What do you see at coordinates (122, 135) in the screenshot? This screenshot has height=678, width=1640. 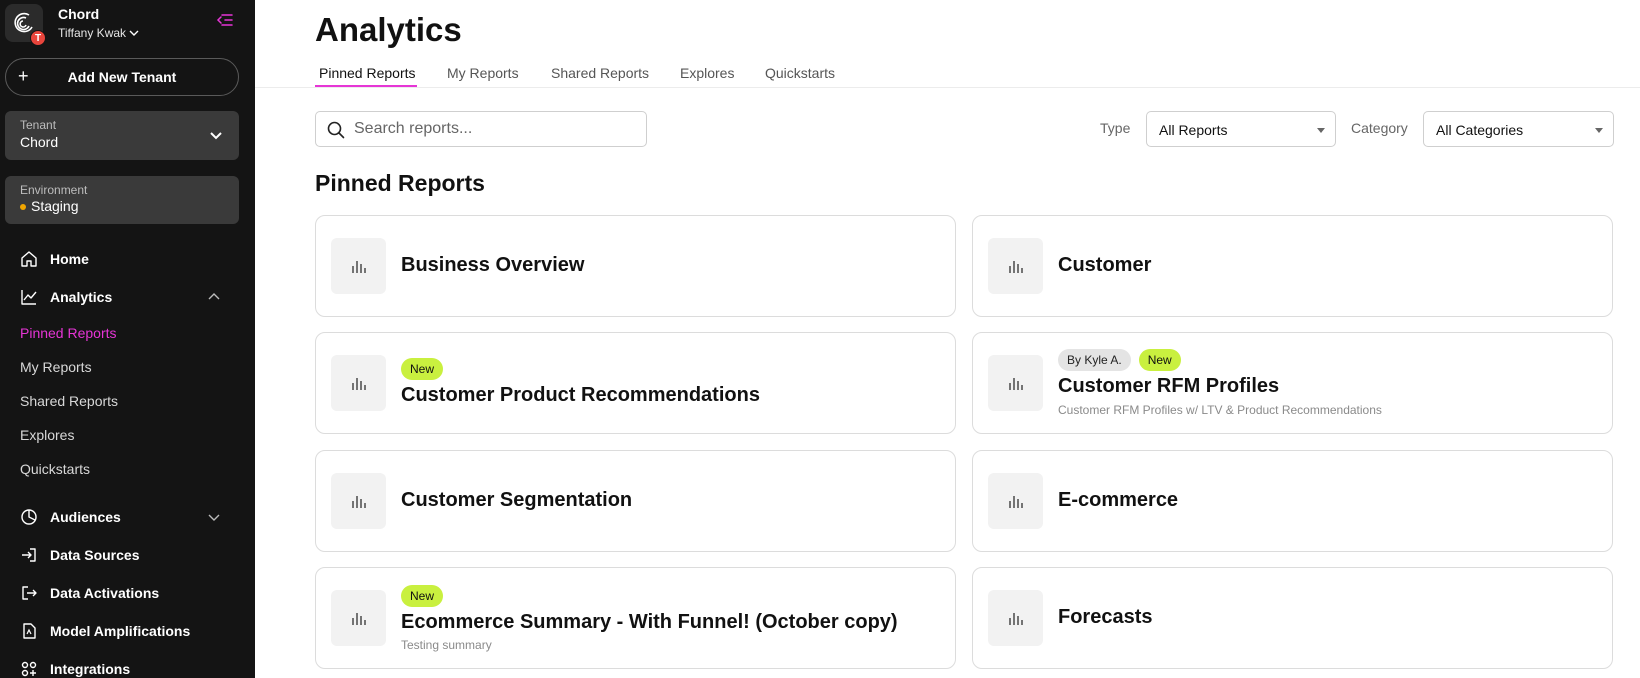 I see `tenant-select: Tenant Chord` at bounding box center [122, 135].